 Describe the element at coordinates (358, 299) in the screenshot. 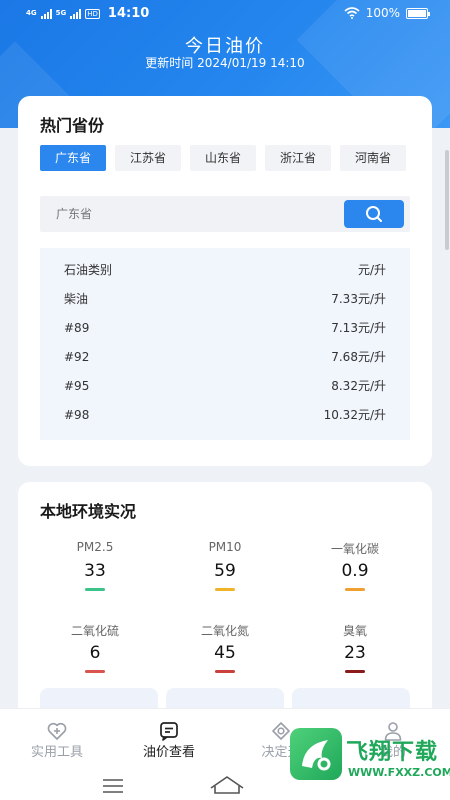

I see `fuel-price: 7.33元/升` at that location.